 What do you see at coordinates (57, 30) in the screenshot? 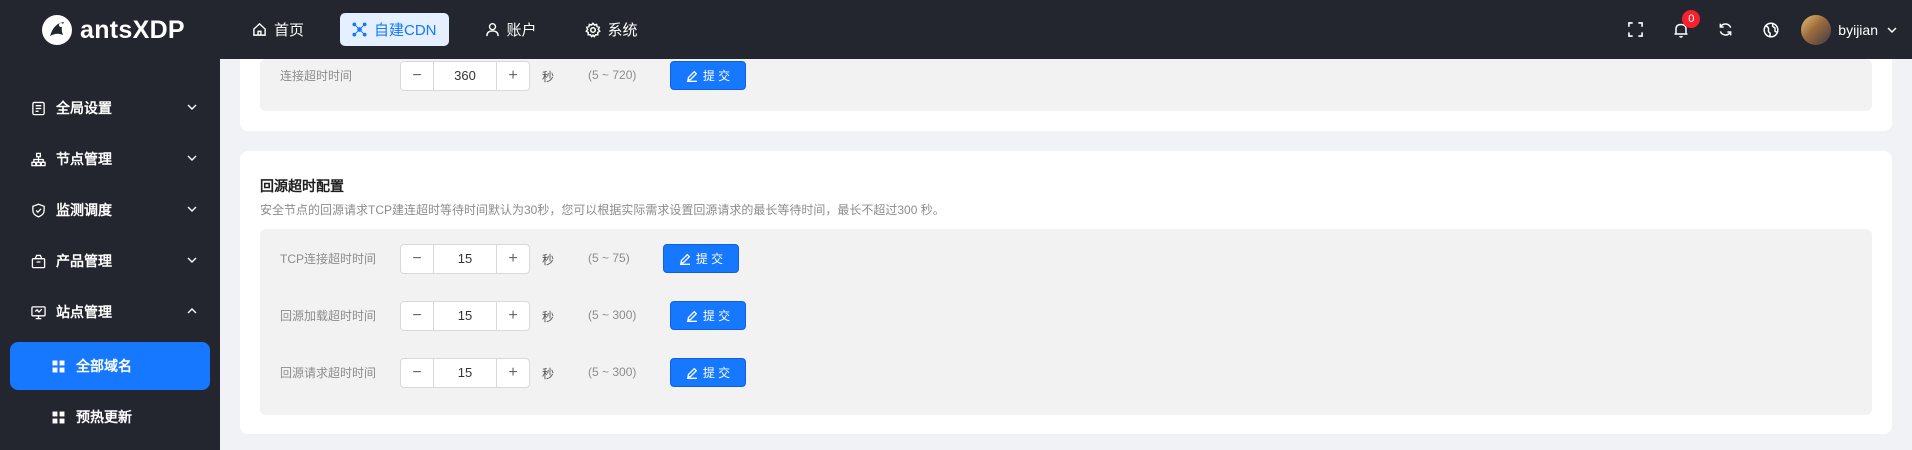
I see `ant-logo-icon` at bounding box center [57, 30].